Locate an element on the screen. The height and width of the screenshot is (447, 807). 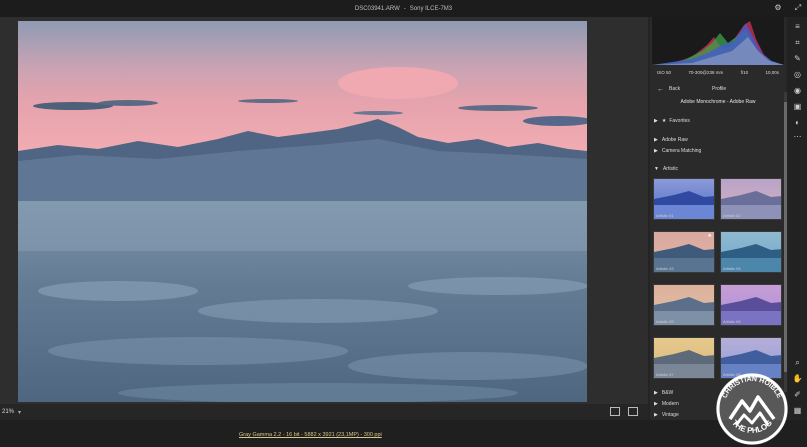
file-name: DSC03941.ARW is located at coordinates (377, 8).